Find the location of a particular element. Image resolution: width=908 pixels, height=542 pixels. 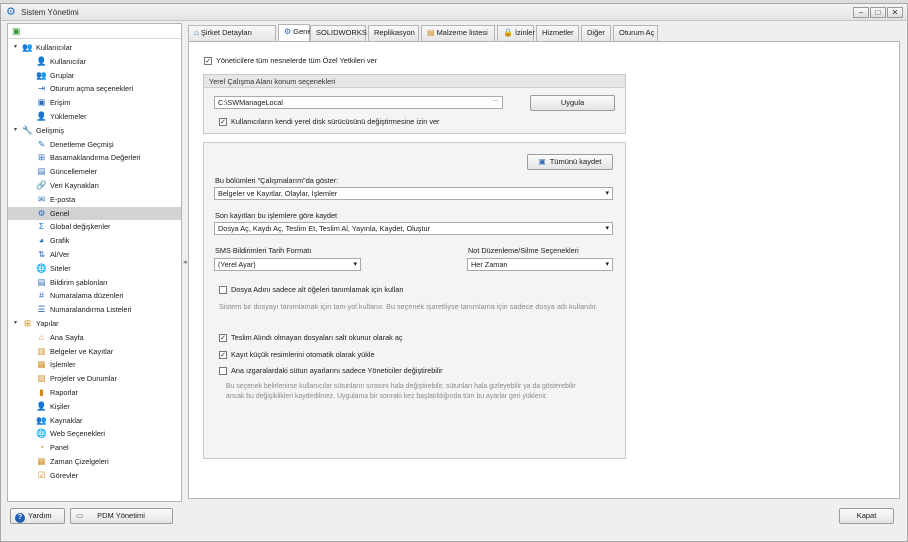

tree-item-label: Güncellemeler is located at coordinates (74, 172).